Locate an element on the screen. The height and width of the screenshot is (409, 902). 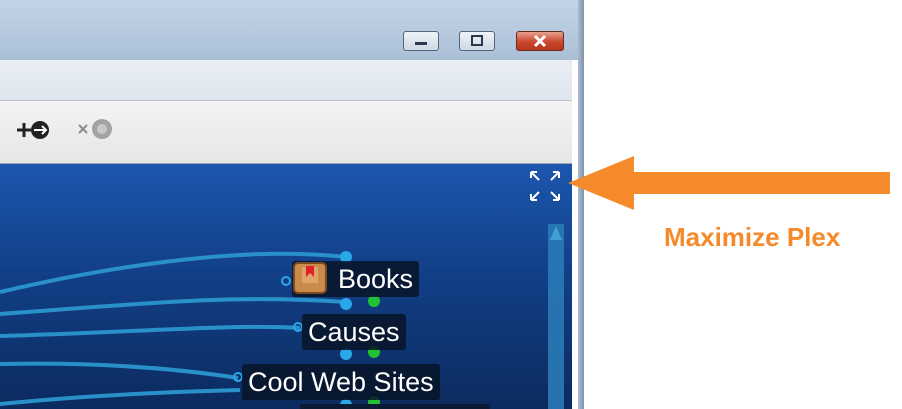
close-button is located at coordinates (540, 41).